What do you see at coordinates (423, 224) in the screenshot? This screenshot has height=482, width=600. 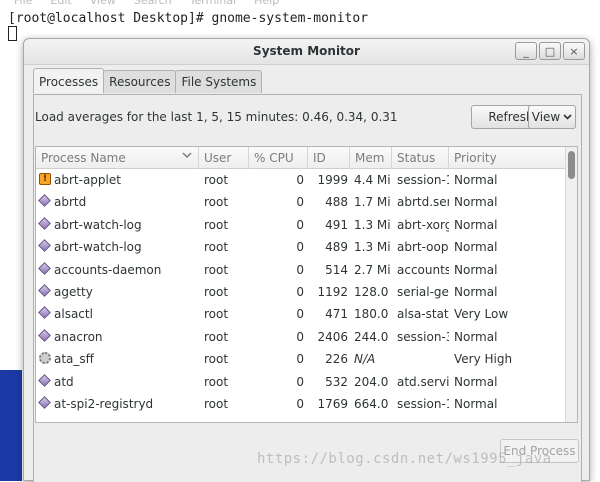 I see `process-status: abrt-xorg` at bounding box center [423, 224].